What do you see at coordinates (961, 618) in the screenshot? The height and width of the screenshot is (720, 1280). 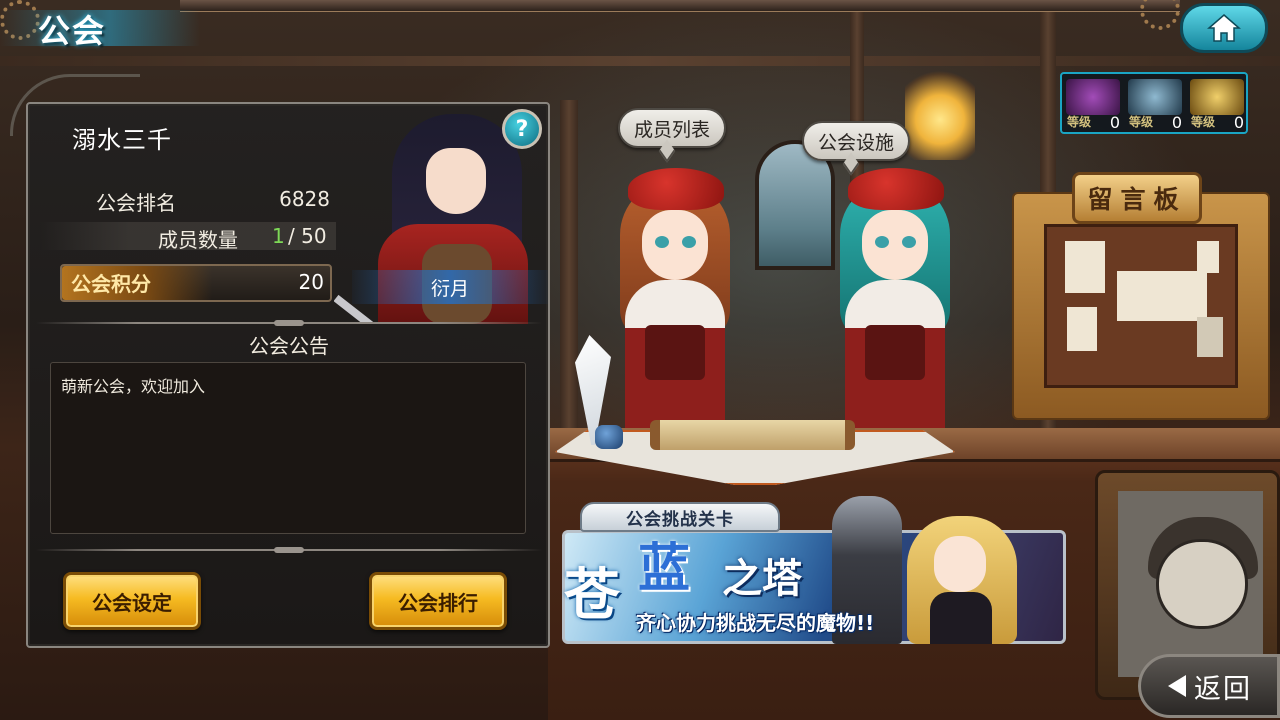 I see `heroine-body` at bounding box center [961, 618].